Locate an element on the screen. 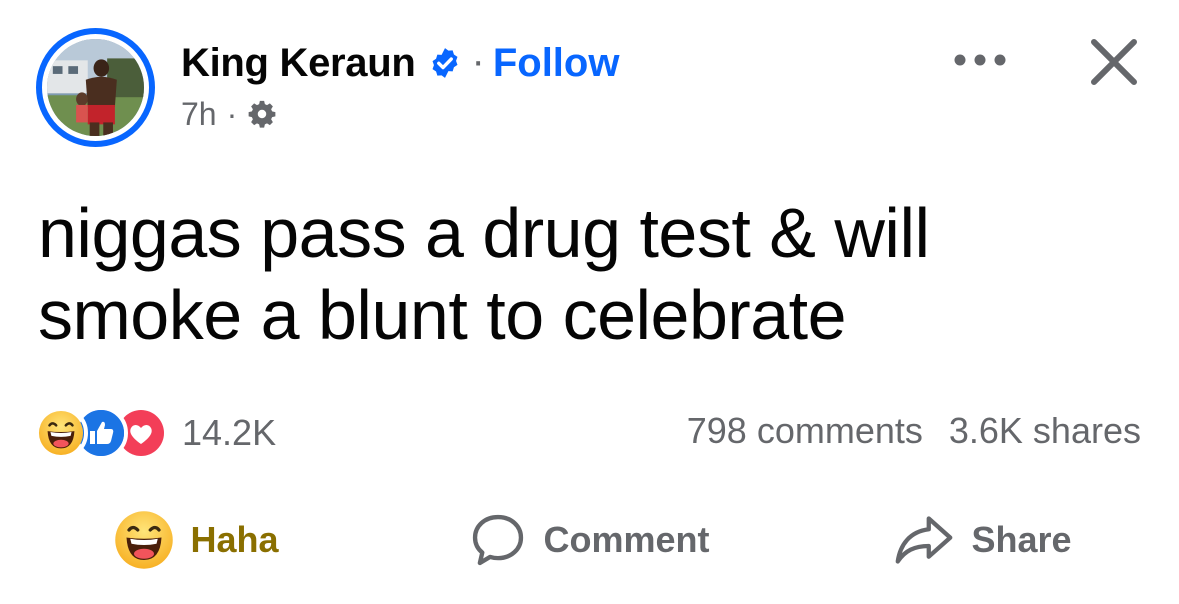 The width and height of the screenshot is (1179, 604). more-dots-icon is located at coordinates (980, 60).